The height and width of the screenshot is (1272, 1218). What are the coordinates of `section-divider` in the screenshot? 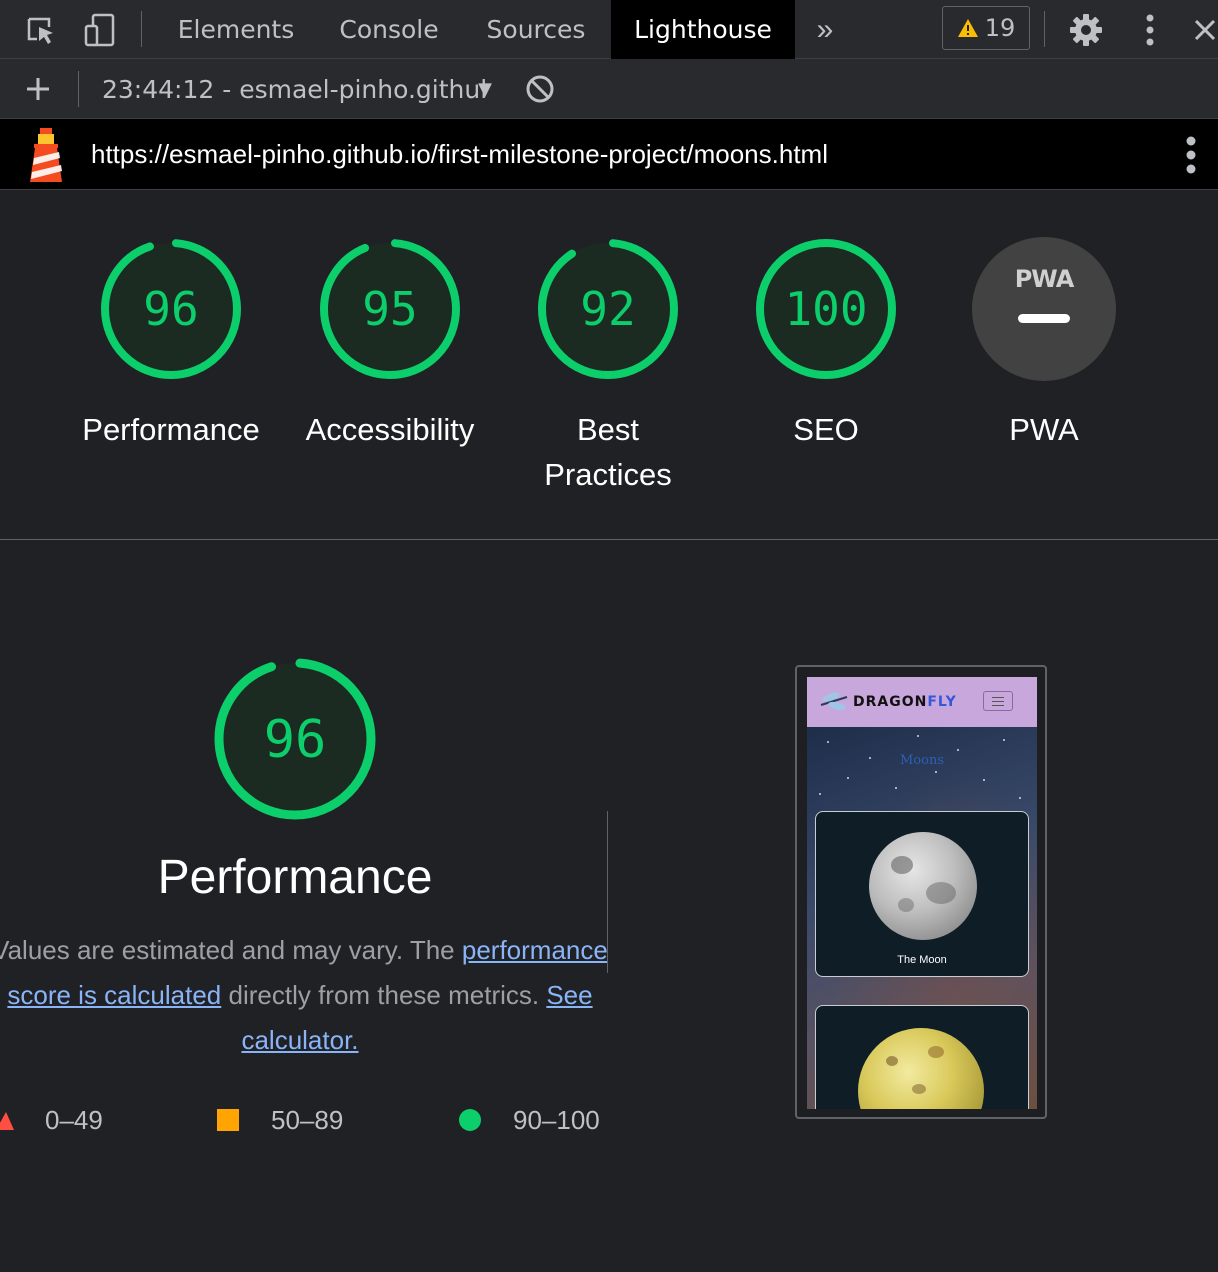 It's located at (607, 892).